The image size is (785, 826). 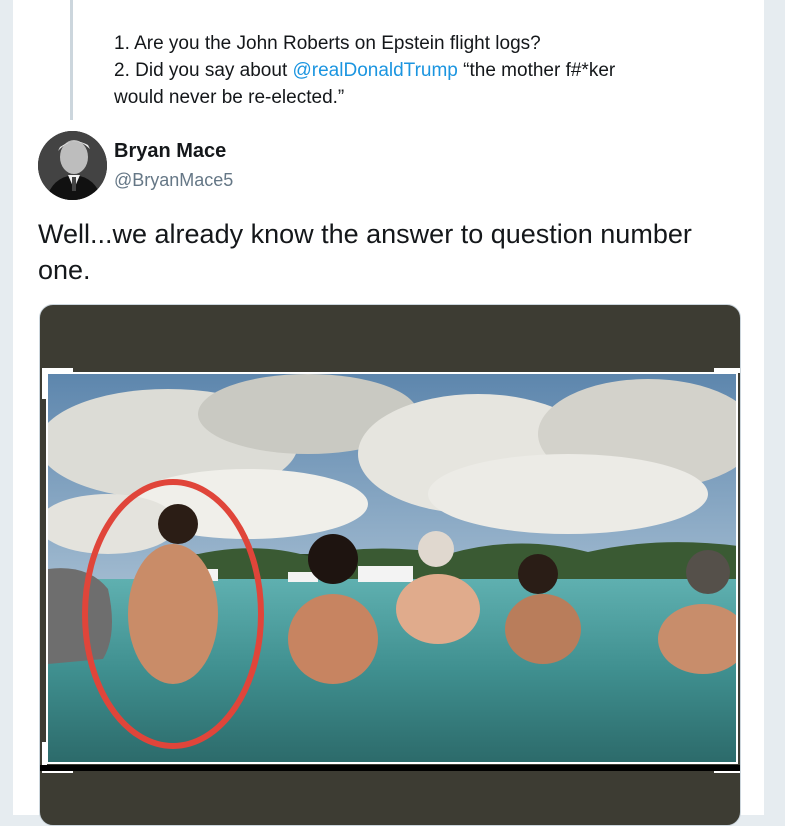 I want to click on crop-handle-top-right, so click(x=727, y=383).